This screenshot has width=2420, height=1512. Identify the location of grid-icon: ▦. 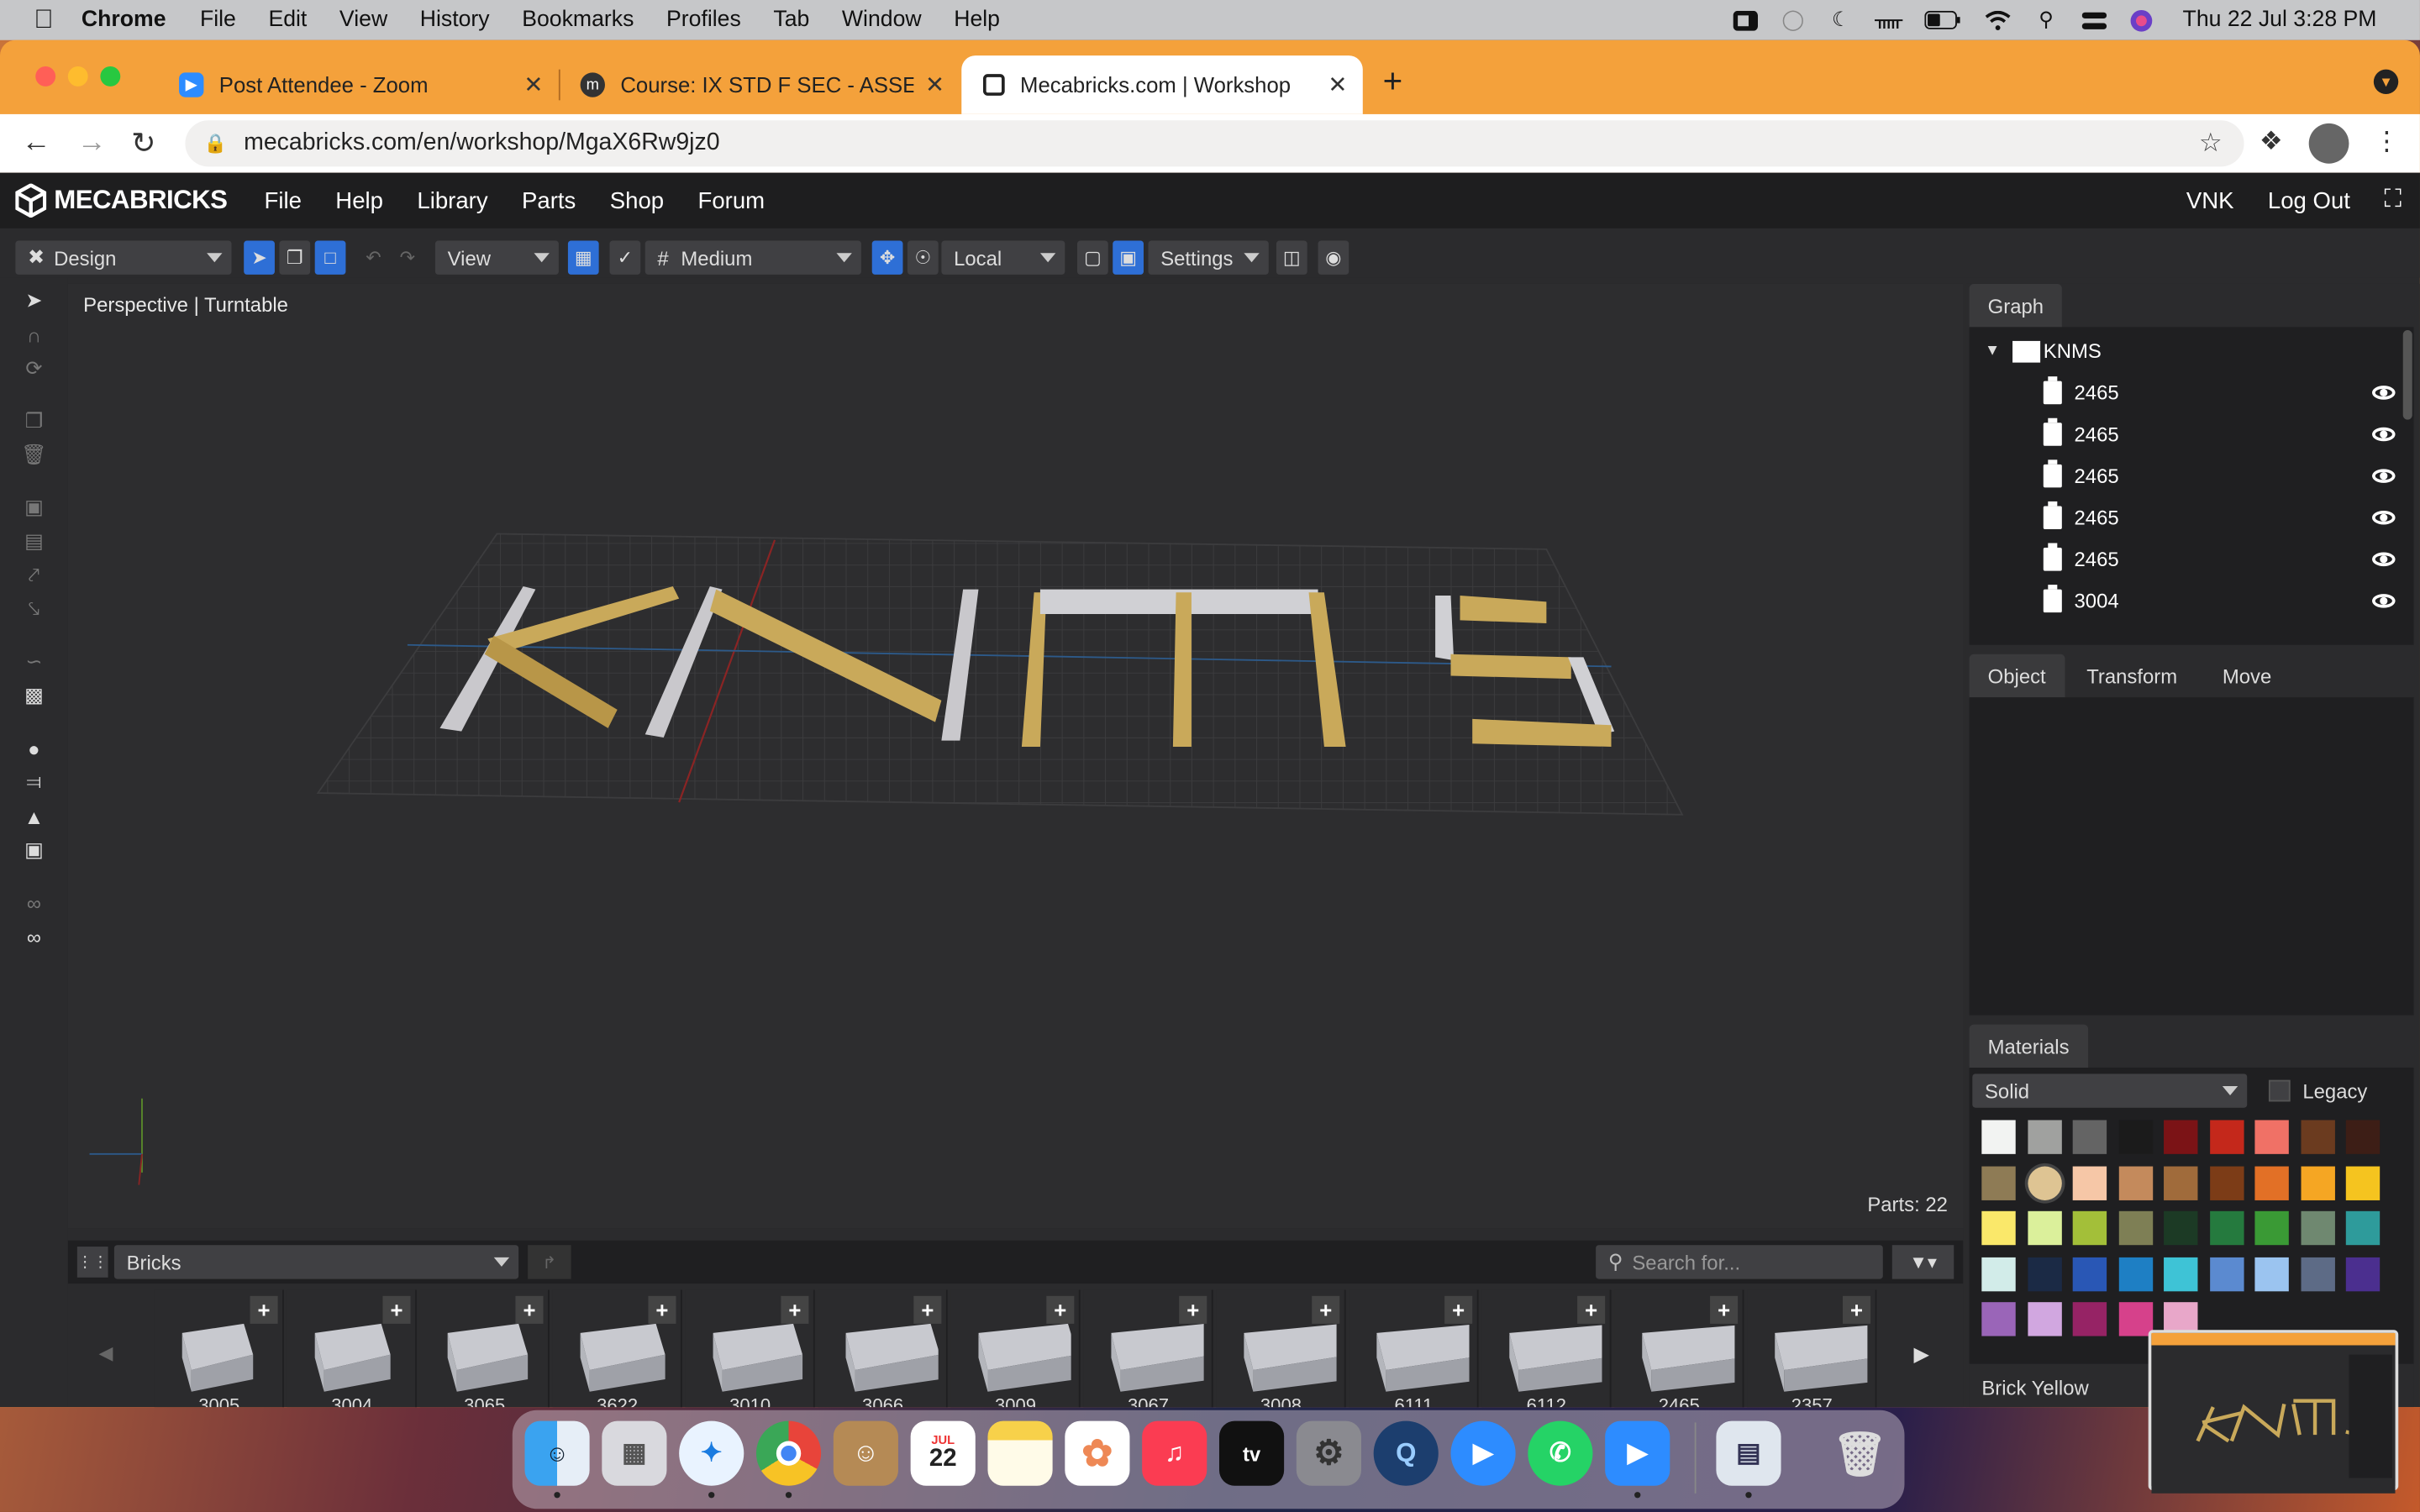
(583, 257).